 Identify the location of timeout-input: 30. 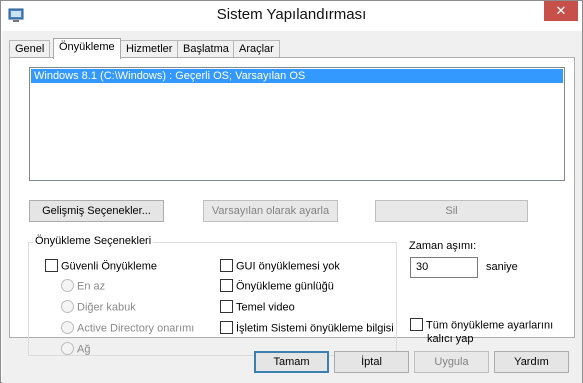
(444, 267).